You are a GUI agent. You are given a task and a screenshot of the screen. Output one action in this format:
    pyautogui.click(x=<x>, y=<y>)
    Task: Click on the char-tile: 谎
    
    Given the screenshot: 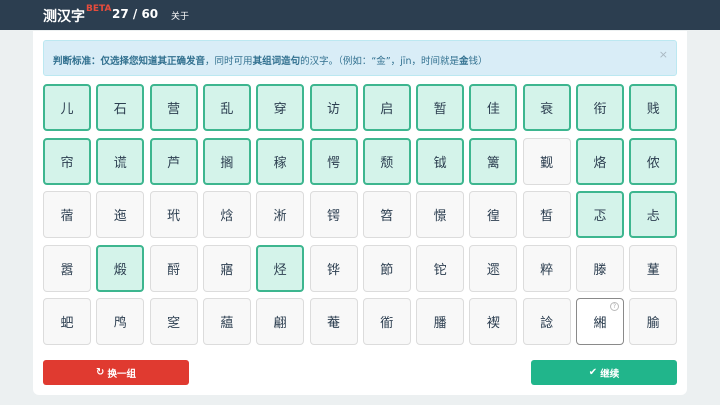 What is the action you would take?
    pyautogui.click(x=120, y=161)
    